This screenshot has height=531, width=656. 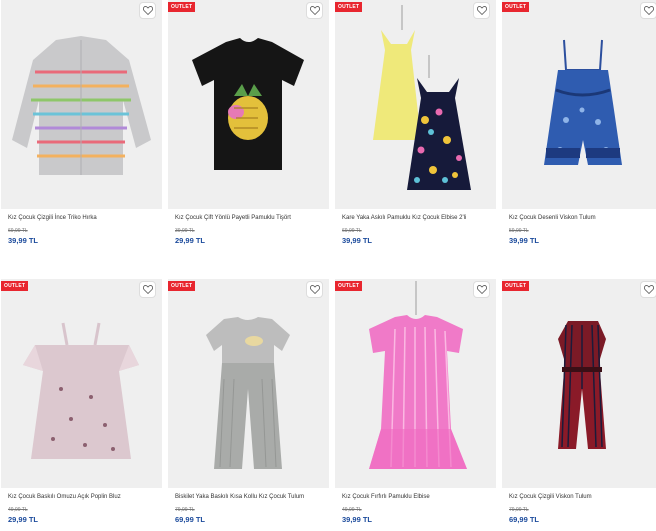 What do you see at coordinates (422, 97) in the screenshot?
I see `dress-illustration` at bounding box center [422, 97].